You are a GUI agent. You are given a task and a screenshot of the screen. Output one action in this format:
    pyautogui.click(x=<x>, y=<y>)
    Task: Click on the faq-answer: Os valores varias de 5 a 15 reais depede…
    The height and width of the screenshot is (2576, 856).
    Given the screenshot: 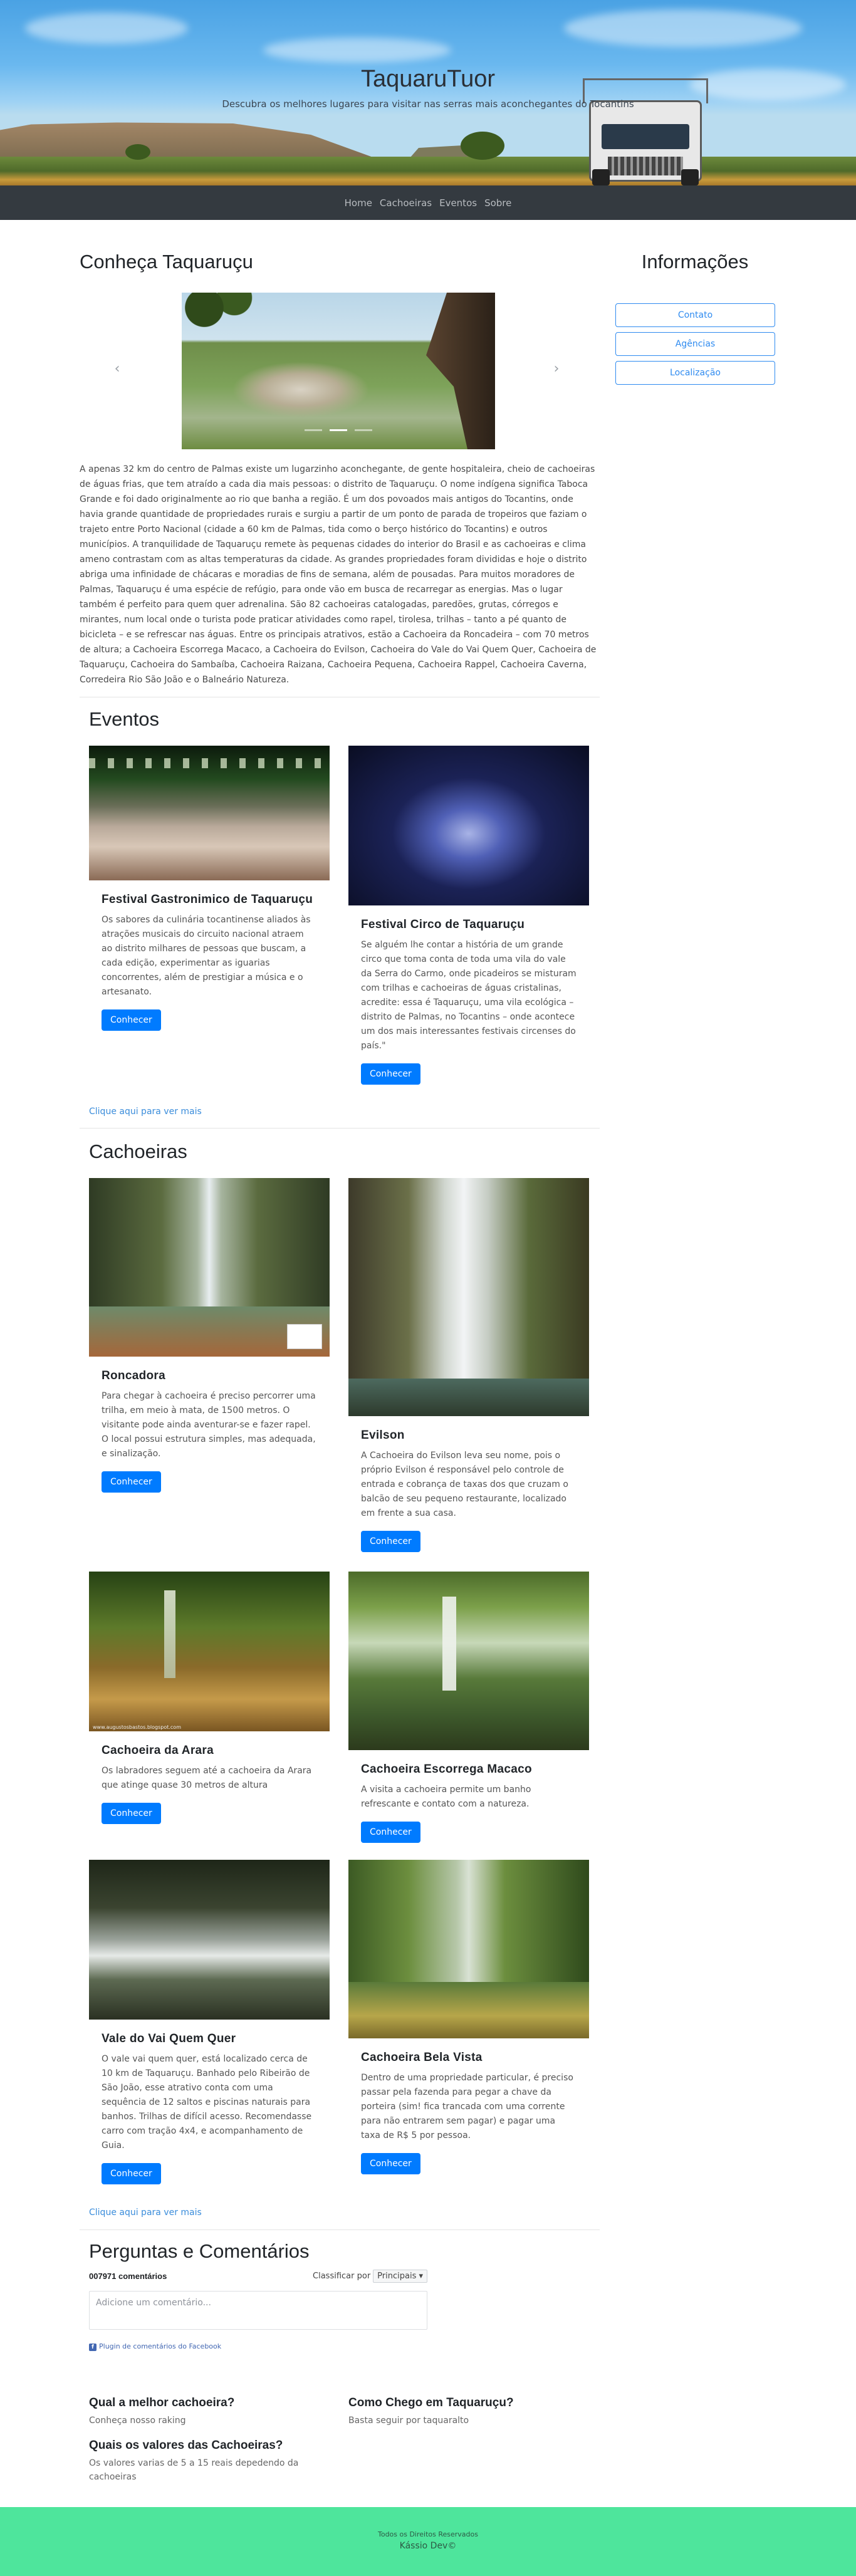 What is the action you would take?
    pyautogui.click(x=194, y=2470)
    